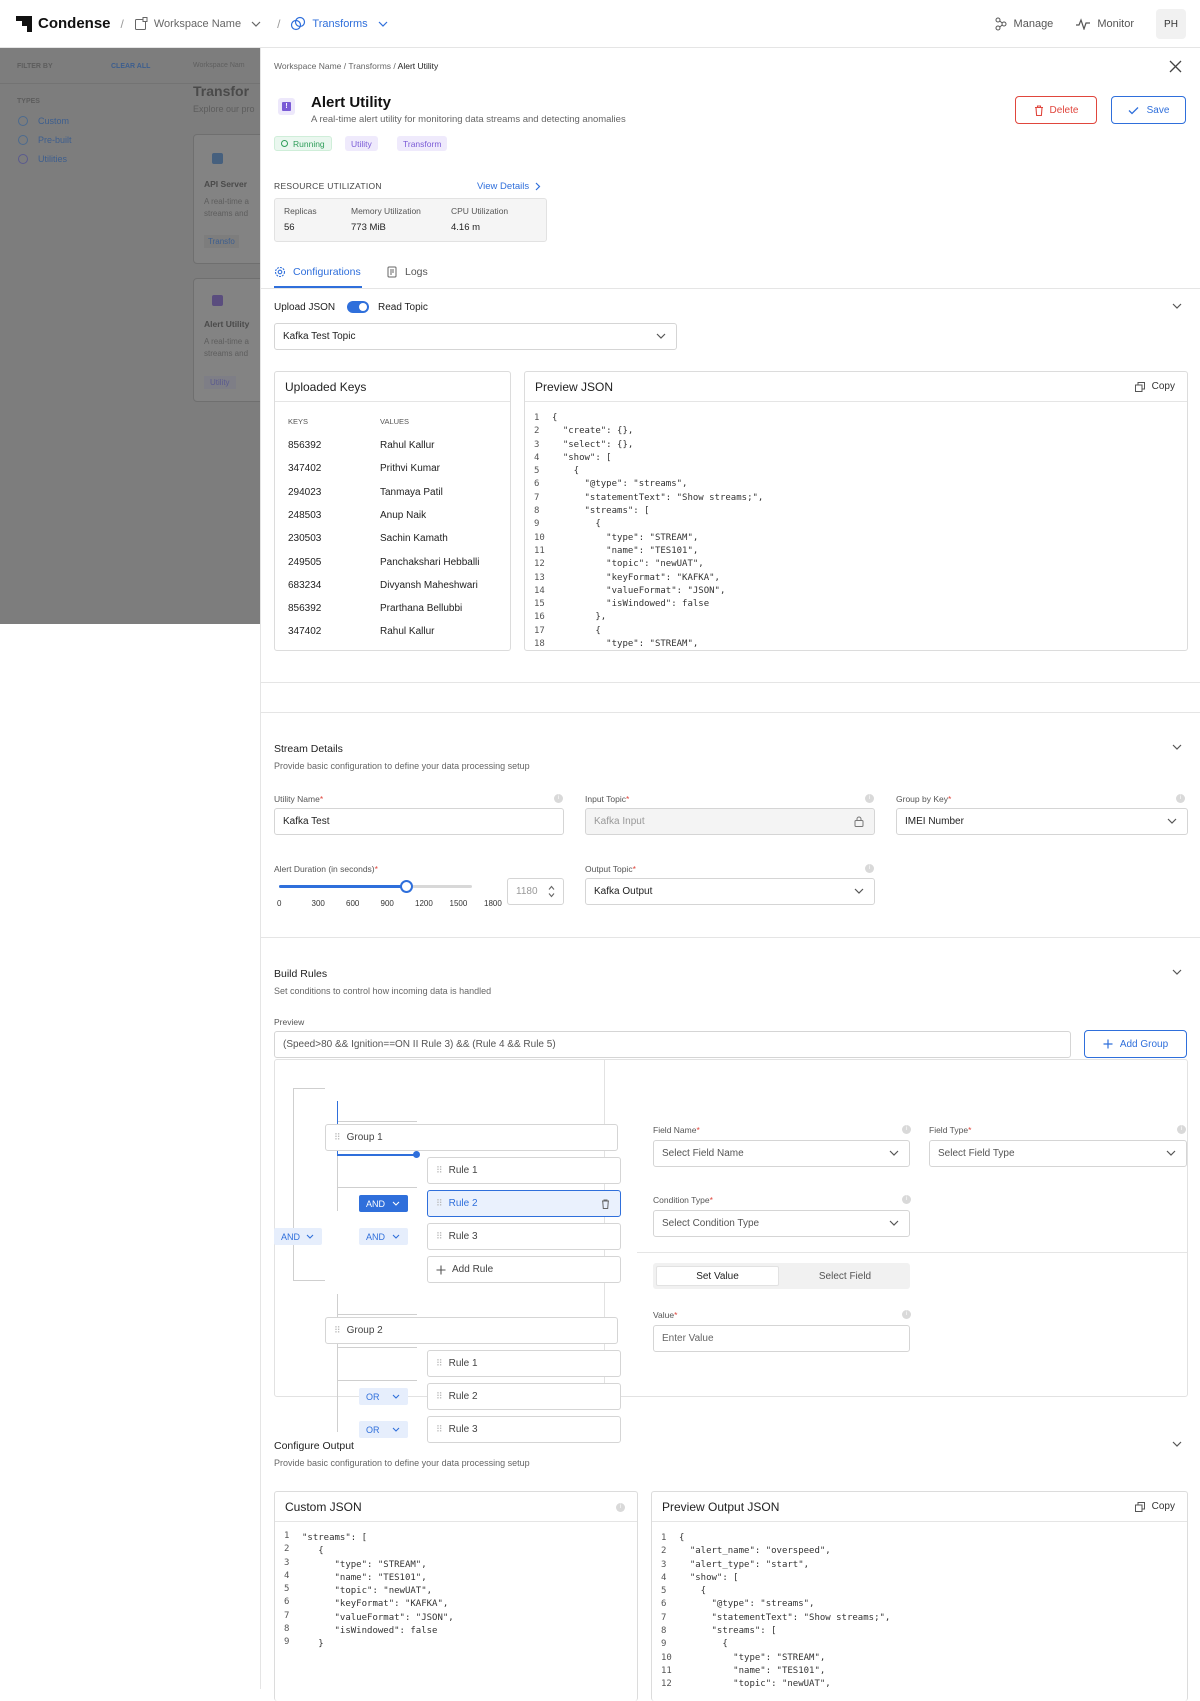 The image size is (1200, 1701). Describe the element at coordinates (730, 891) in the screenshot. I see `output-topic-select: Kafka Output` at that location.